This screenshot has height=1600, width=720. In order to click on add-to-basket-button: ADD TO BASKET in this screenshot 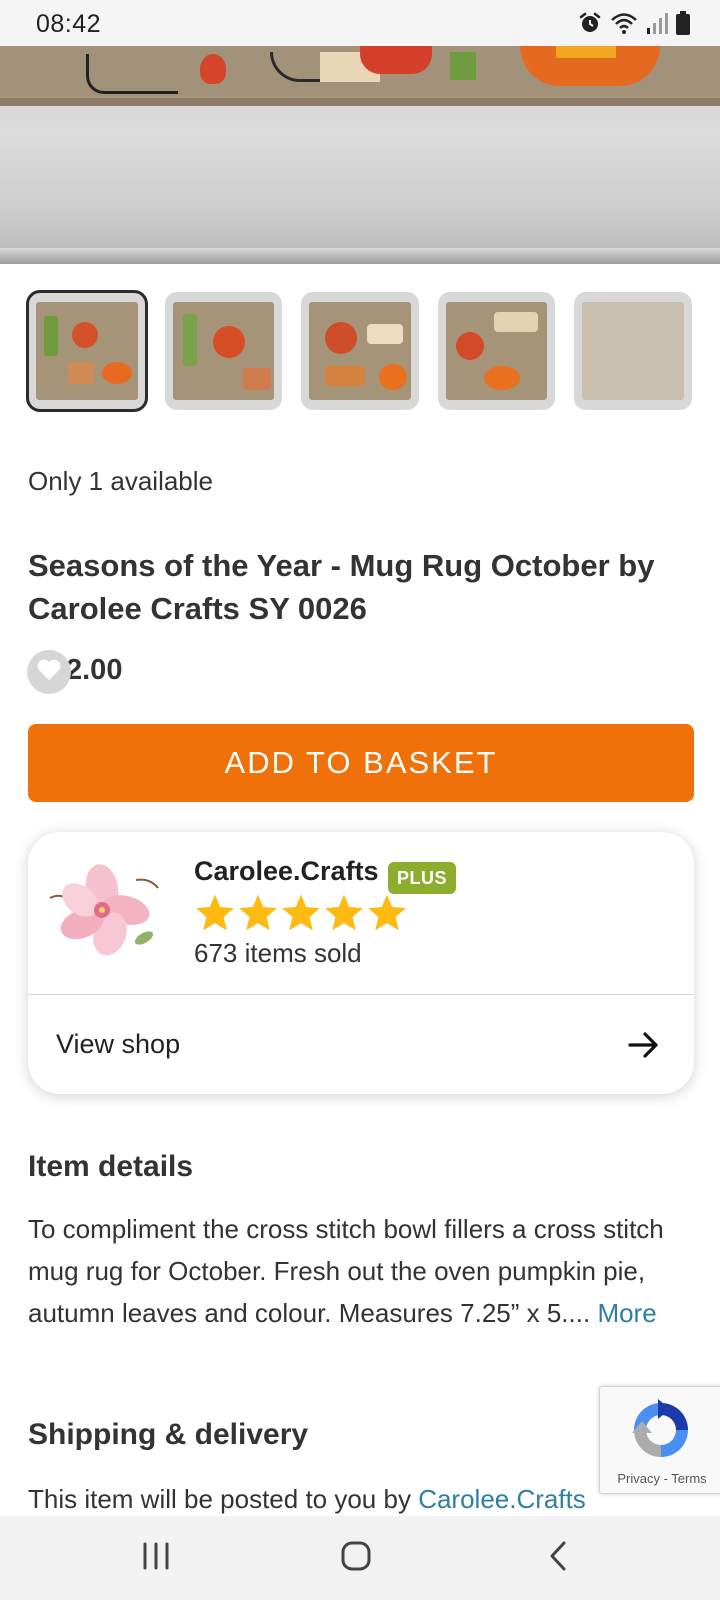, I will do `click(361, 763)`.